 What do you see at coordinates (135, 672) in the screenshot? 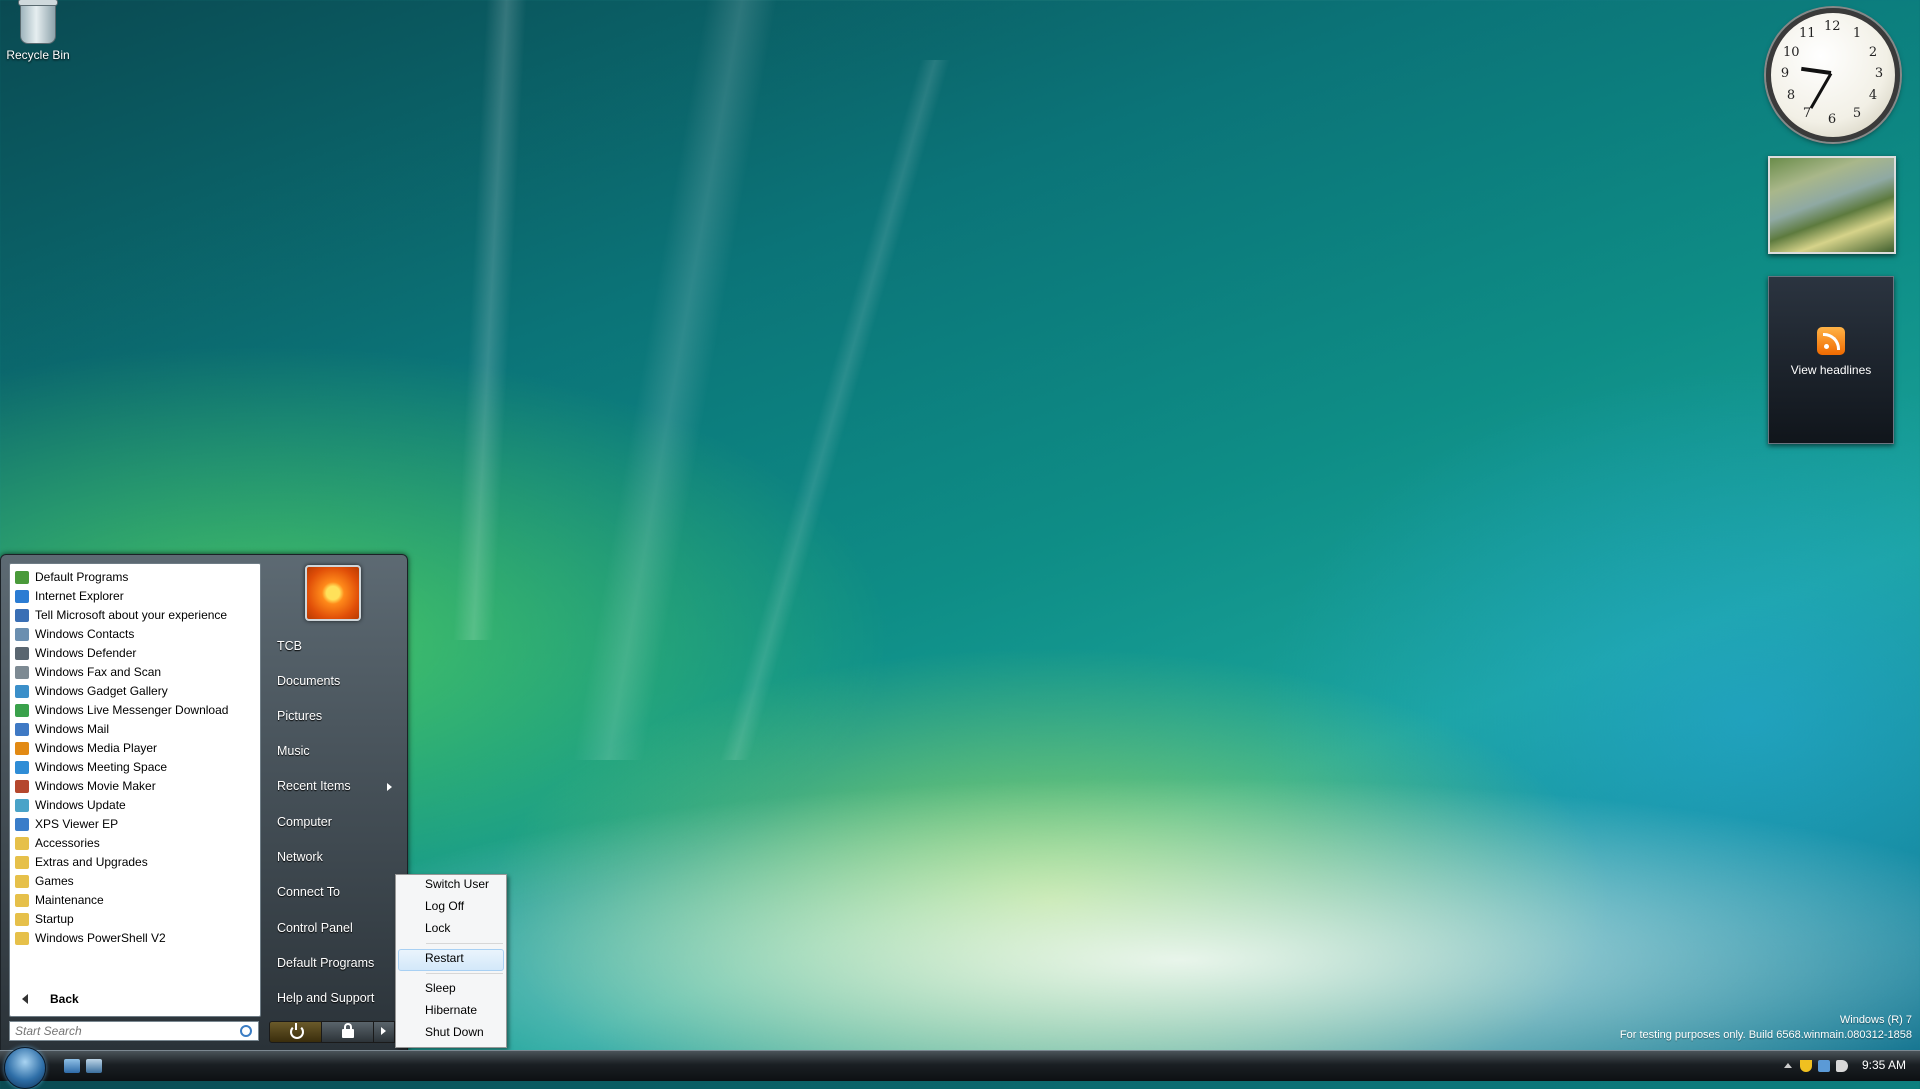
I see `program-item: Windows Fax and Scan` at bounding box center [135, 672].